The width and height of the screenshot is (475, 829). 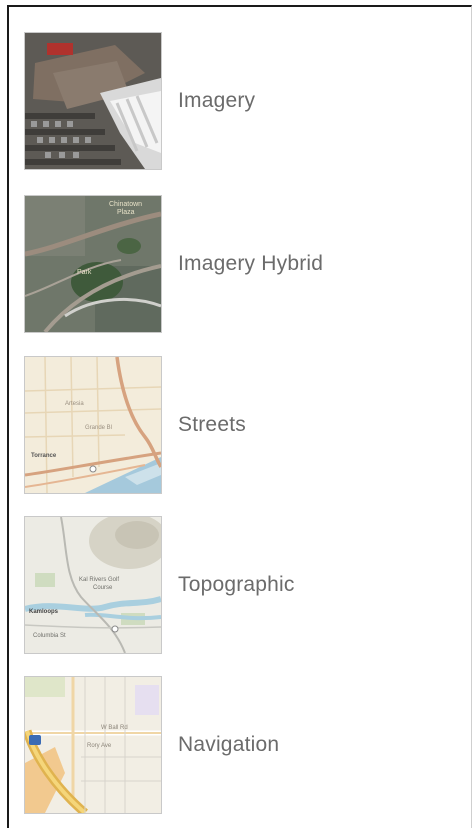 I want to click on basemap-label: Topographic, so click(x=236, y=584).